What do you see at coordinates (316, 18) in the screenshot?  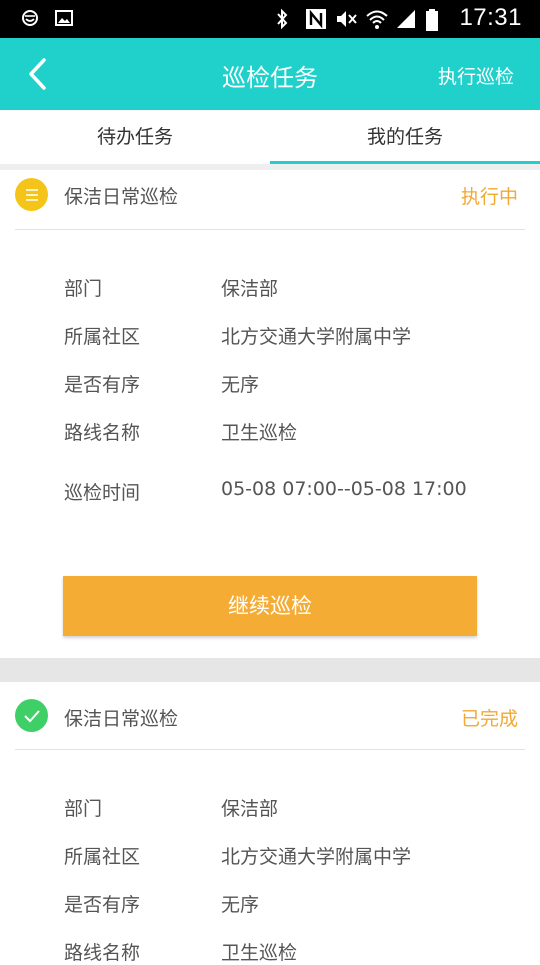 I see `nfc-icon` at bounding box center [316, 18].